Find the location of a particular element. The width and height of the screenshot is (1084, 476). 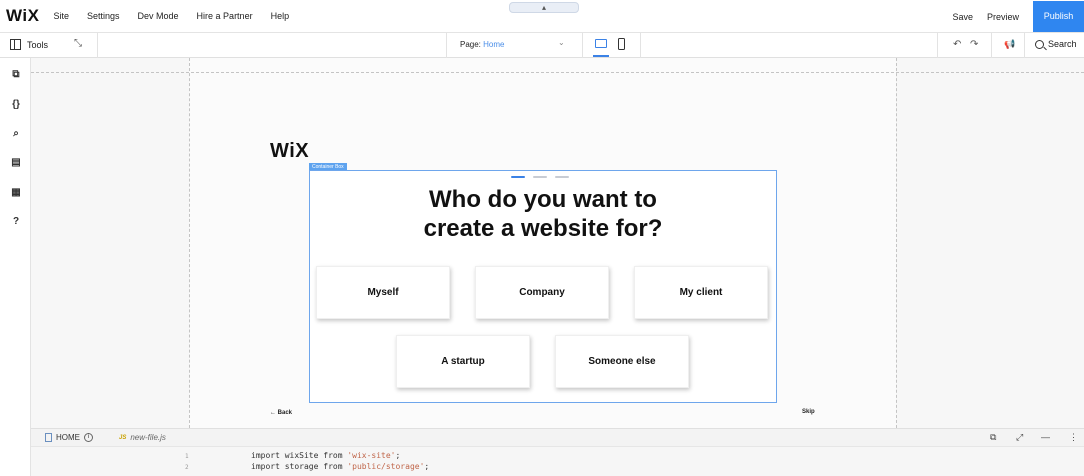

tools-button: Tools is located at coordinates (29, 44).